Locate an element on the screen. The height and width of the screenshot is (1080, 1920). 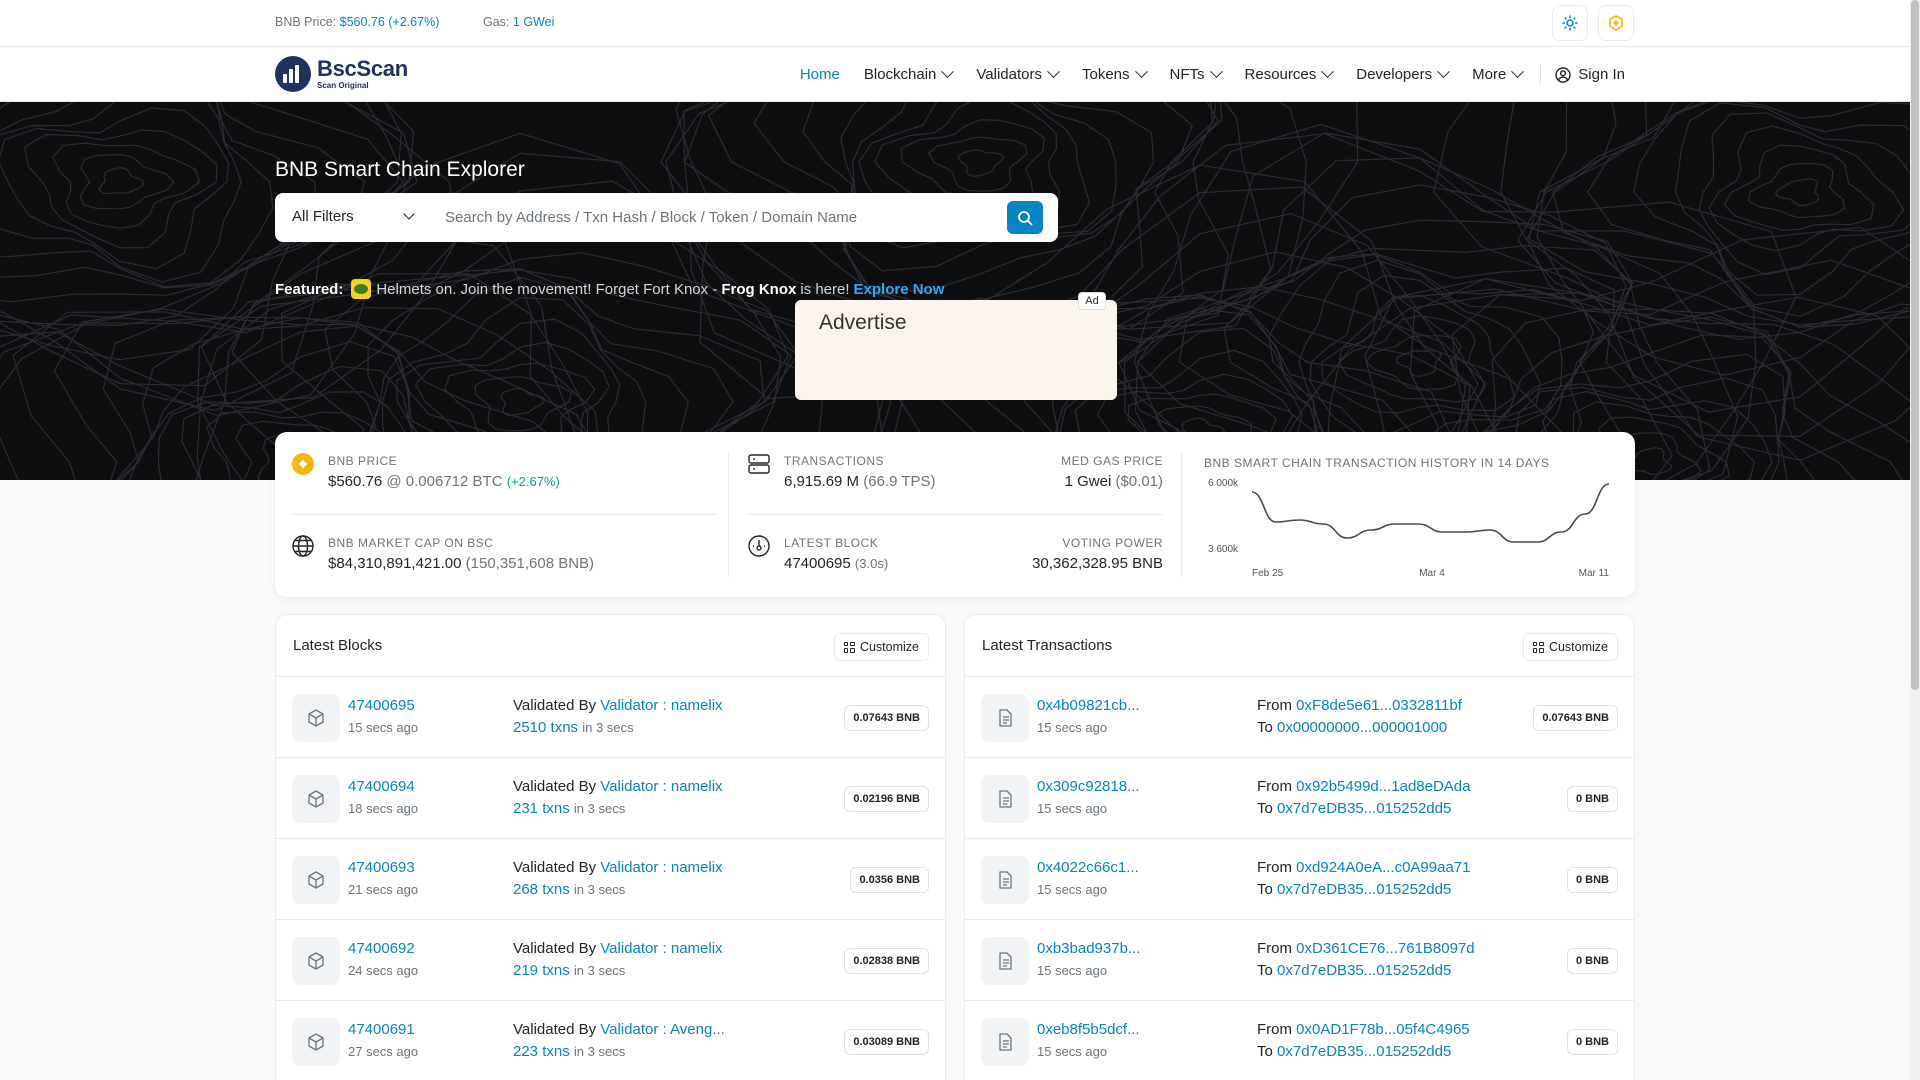
from-address-link: 0xd924A0eA...c0A99aa71 is located at coordinates (1383, 867).